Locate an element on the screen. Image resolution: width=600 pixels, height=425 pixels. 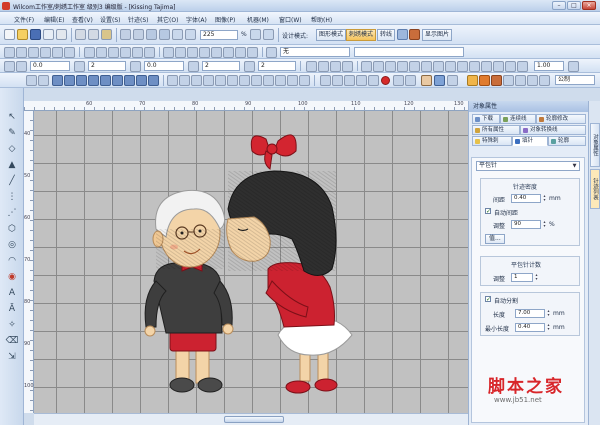
lock-icon is located at coordinates (57, 52).